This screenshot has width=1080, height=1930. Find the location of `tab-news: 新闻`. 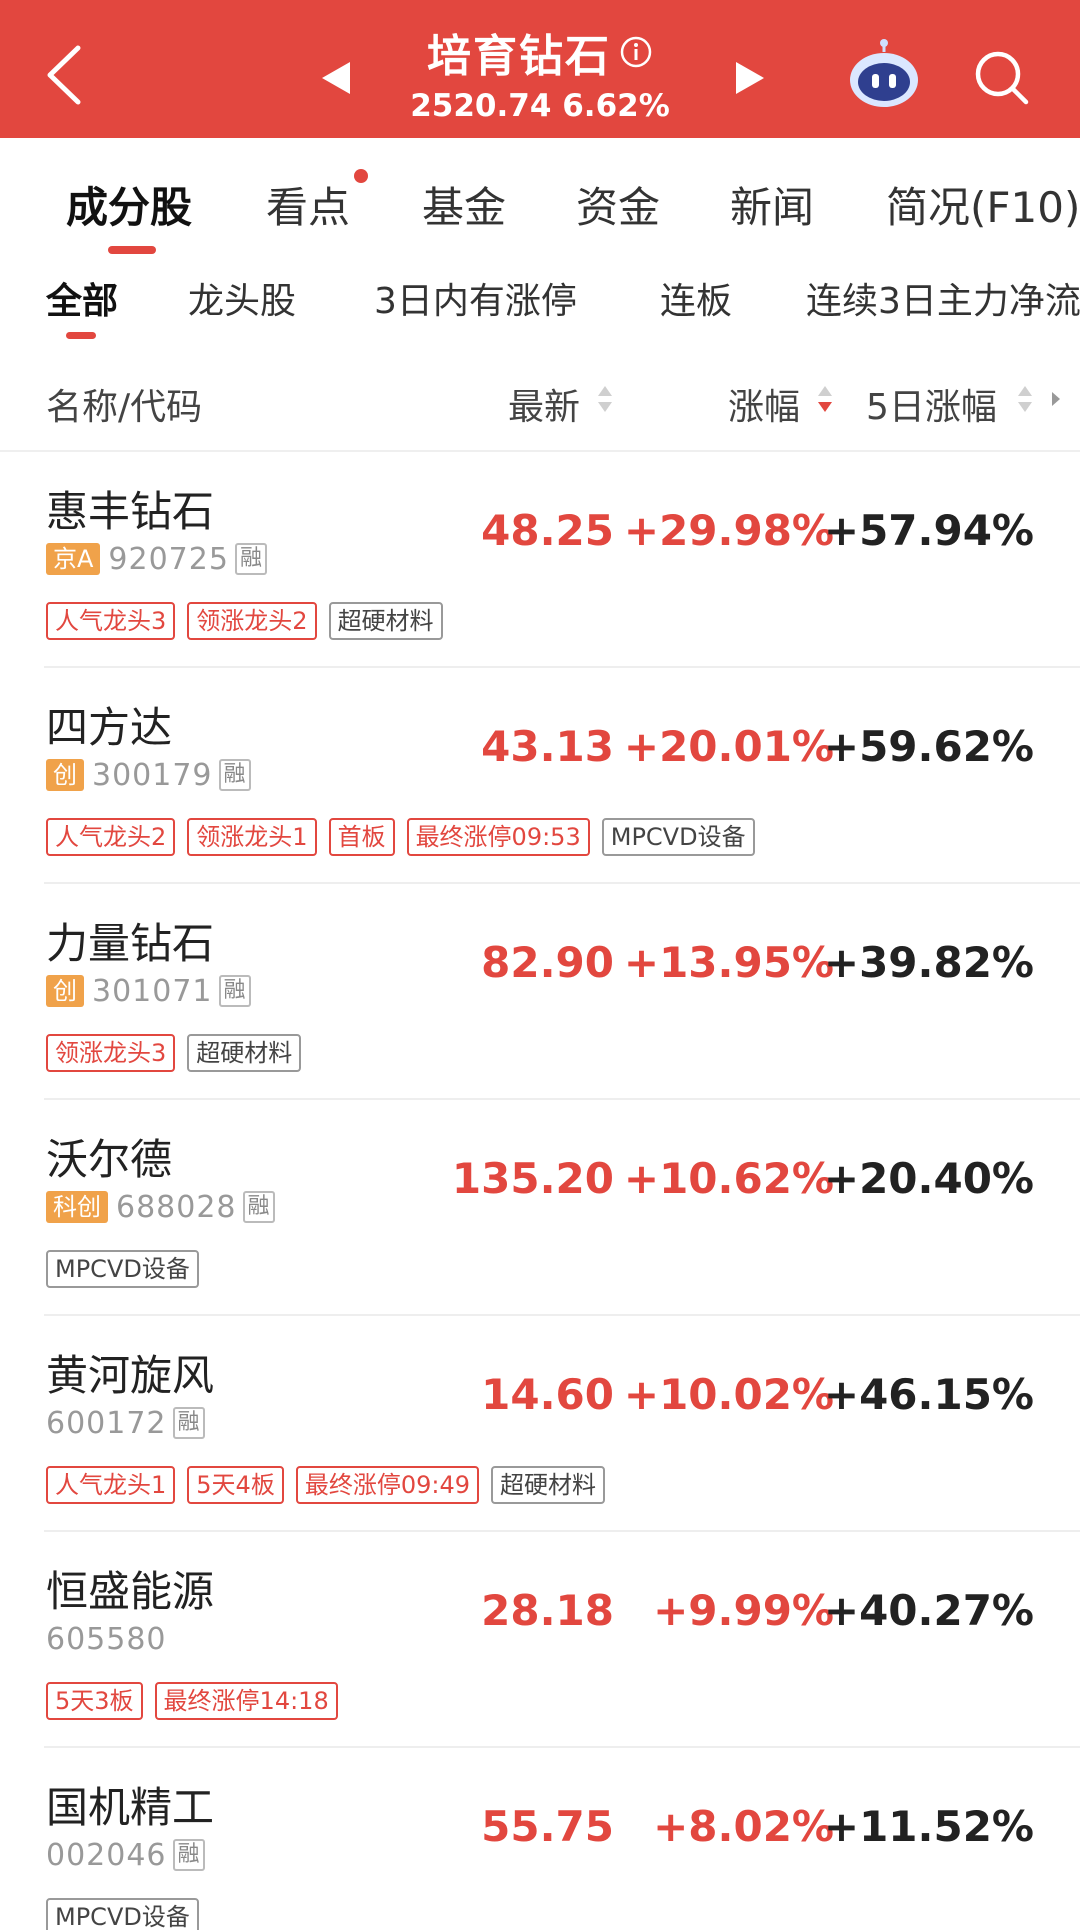

tab-news: 新闻 is located at coordinates (772, 204).